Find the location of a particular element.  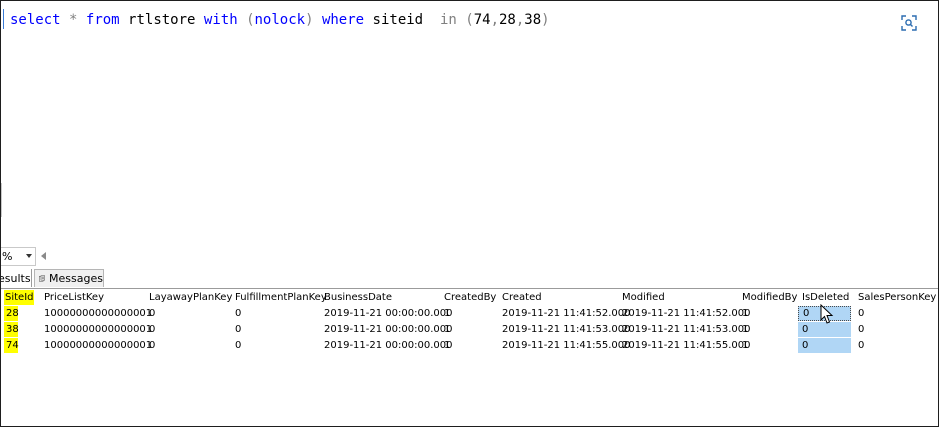

sql-token: 28 is located at coordinates (507, 20).